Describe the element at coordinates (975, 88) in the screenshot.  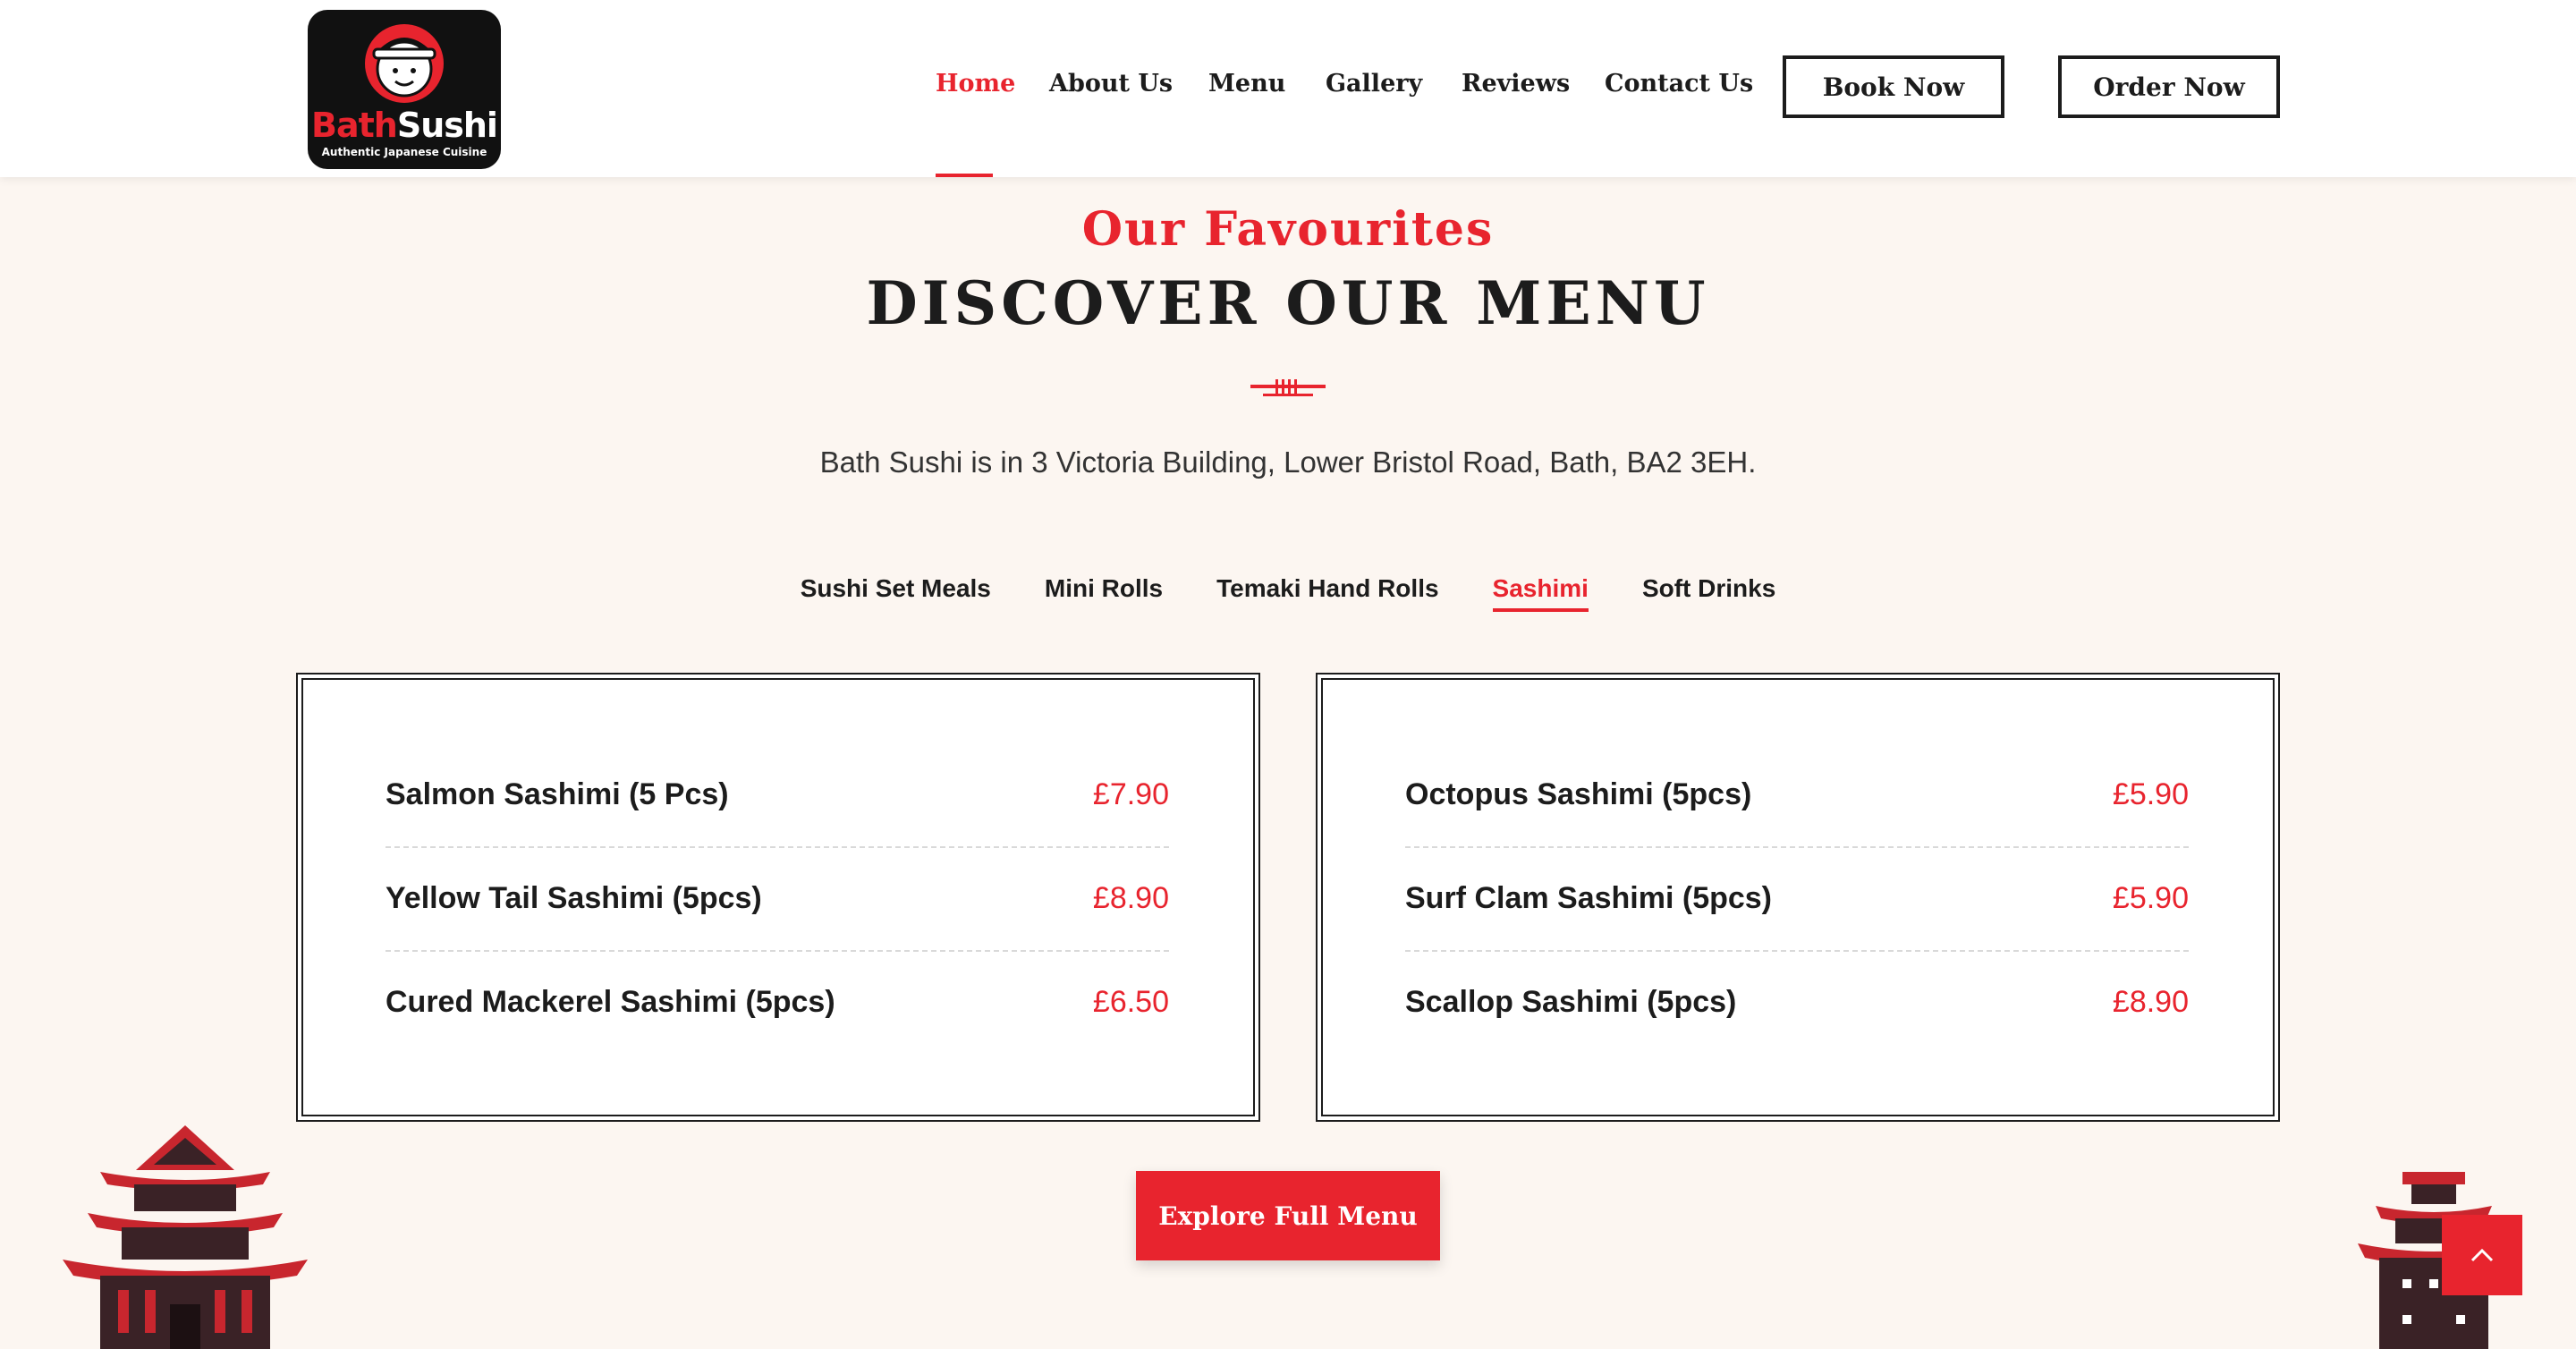
I see `nav-home: Home` at that location.